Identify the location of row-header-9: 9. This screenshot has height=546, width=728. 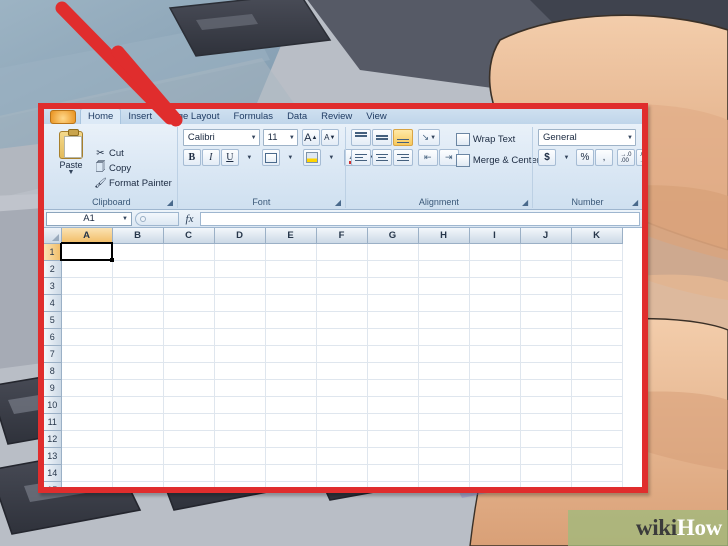
(53, 388).